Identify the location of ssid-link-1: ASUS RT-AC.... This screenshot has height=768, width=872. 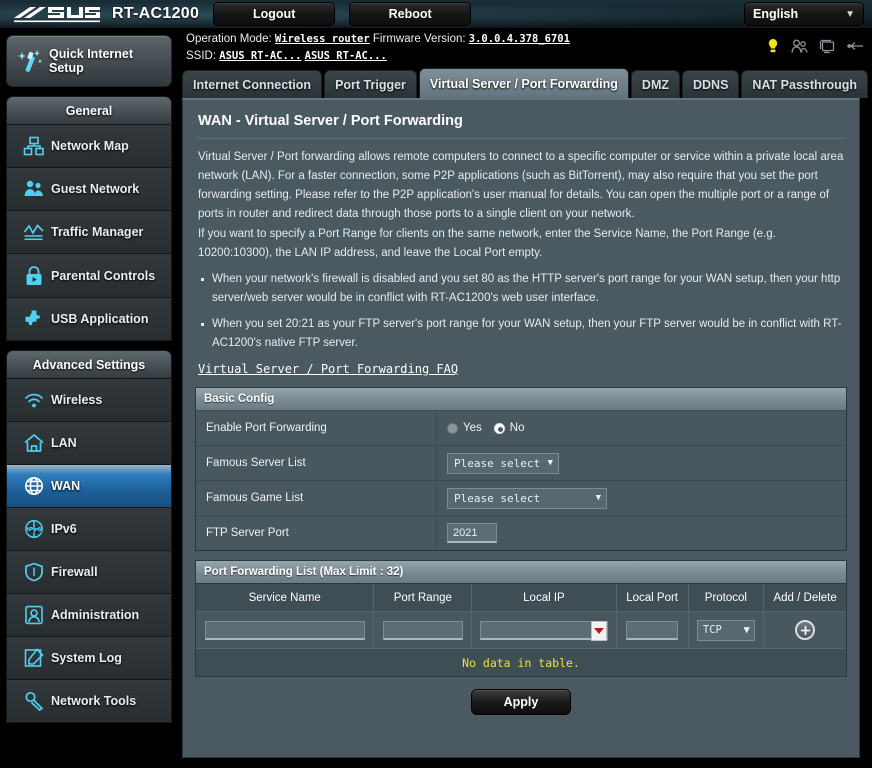
(260, 56).